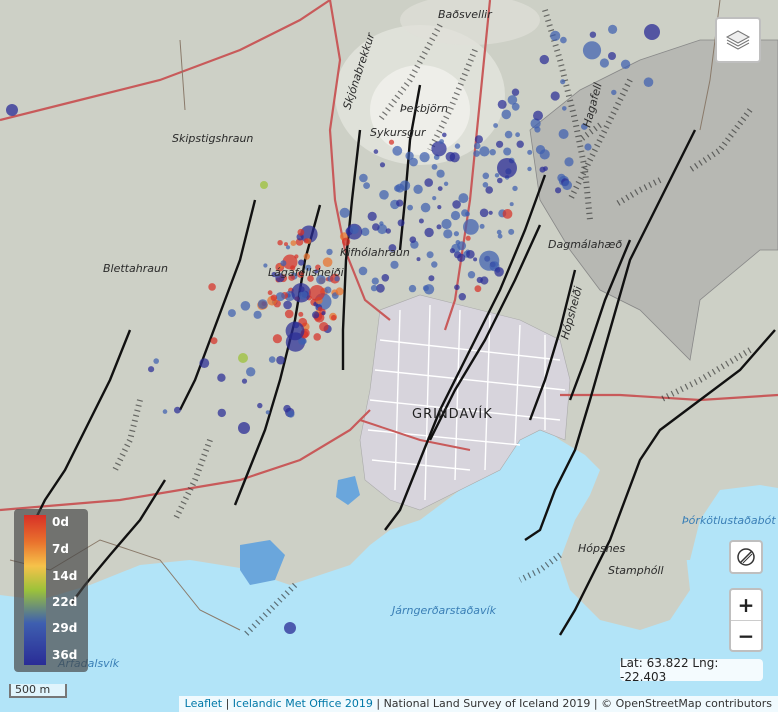  Describe the element at coordinates (746, 605) in the screenshot. I see `zoom-in-button: +` at that location.